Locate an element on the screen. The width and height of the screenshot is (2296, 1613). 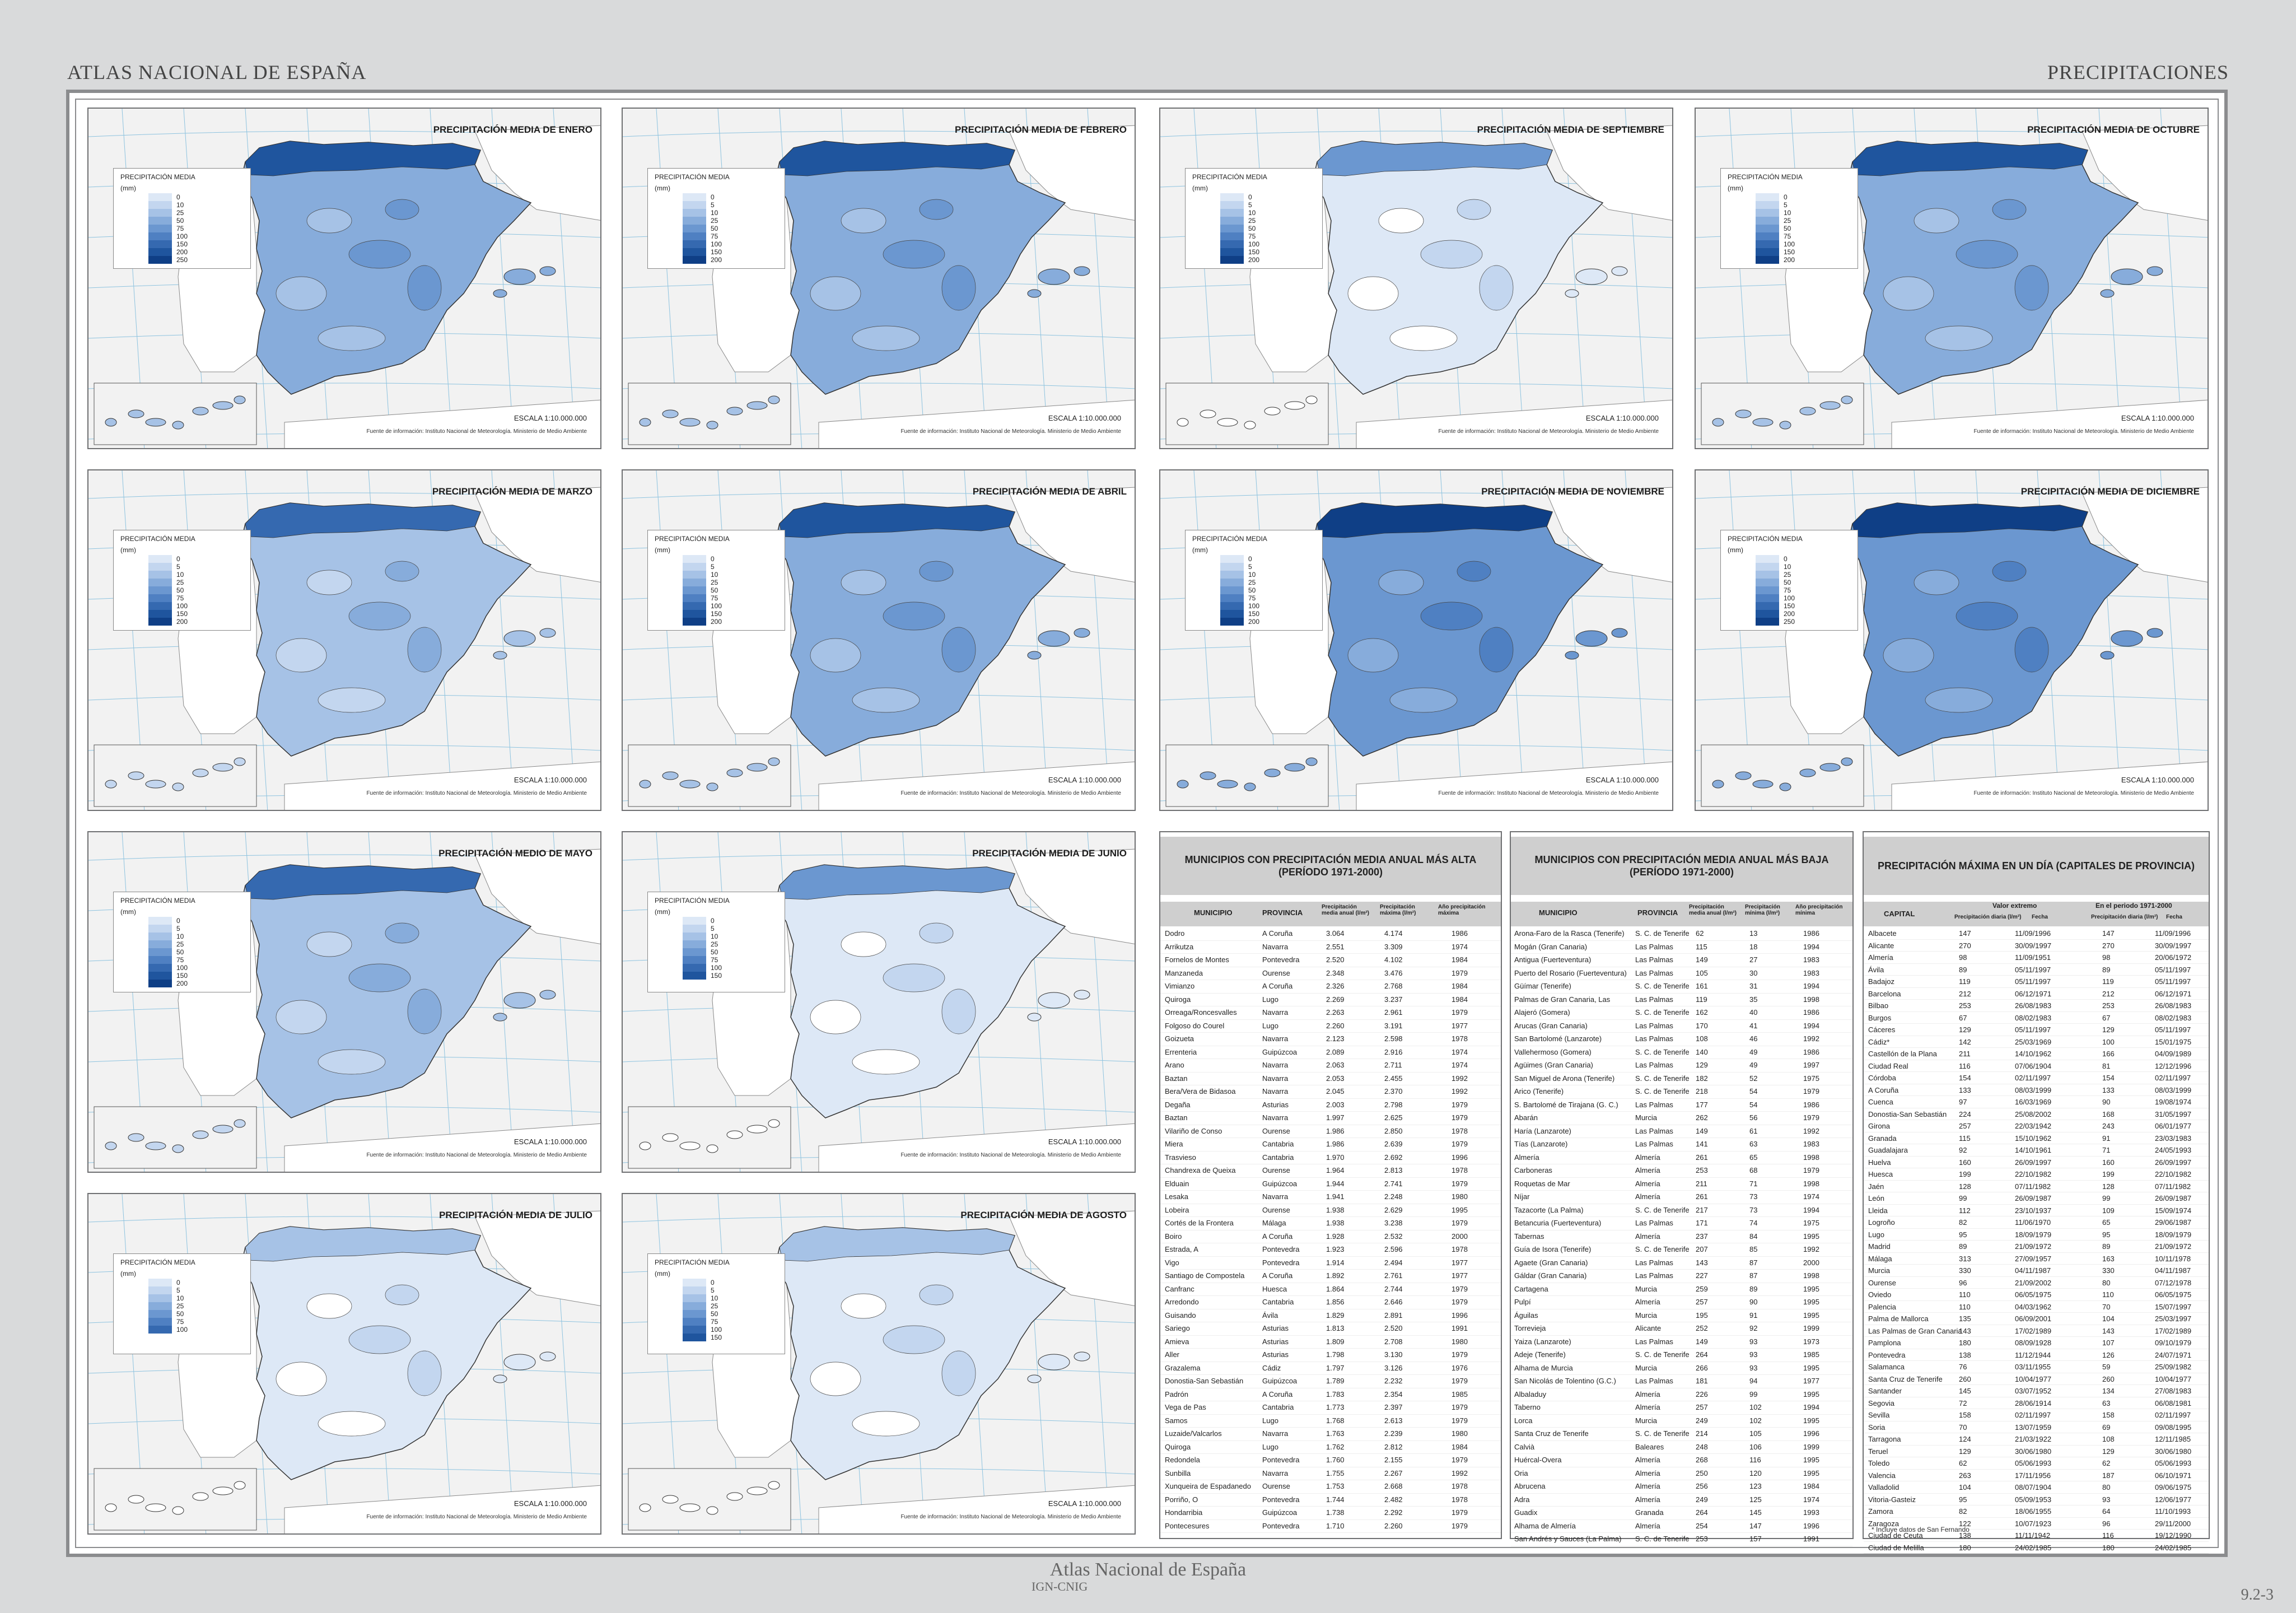
table-row: A Coruña 133 08/03/1999 133 08/03/1999 is located at coordinates (2037, 1090).